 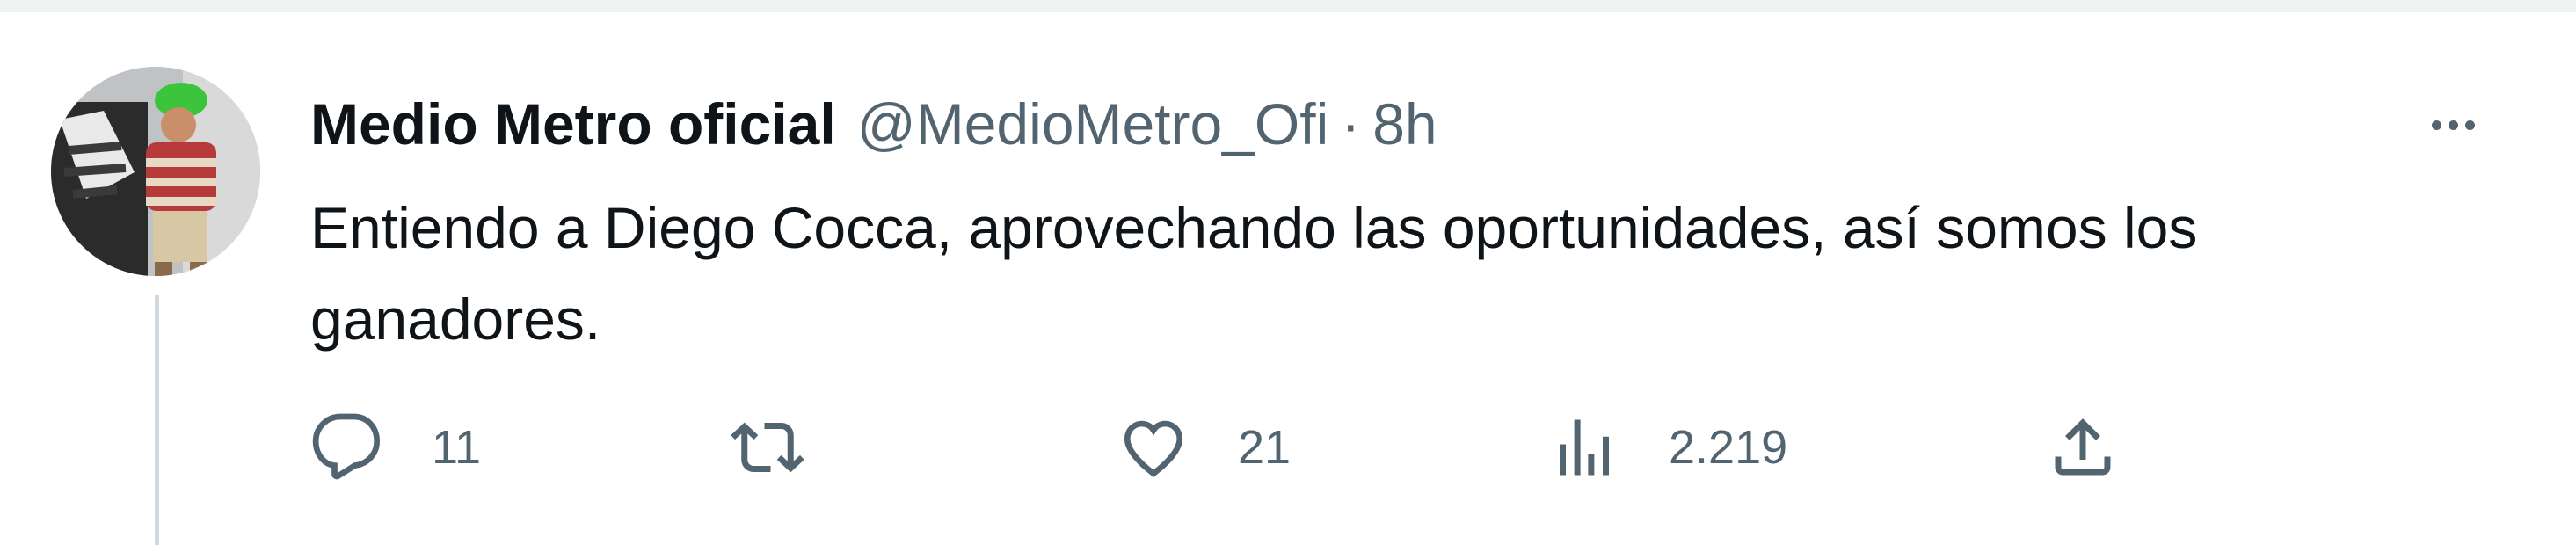 I want to click on tweet-header: Medio Metro oficial @MedioMetro_Ofi · 8h, so click(x=873, y=124).